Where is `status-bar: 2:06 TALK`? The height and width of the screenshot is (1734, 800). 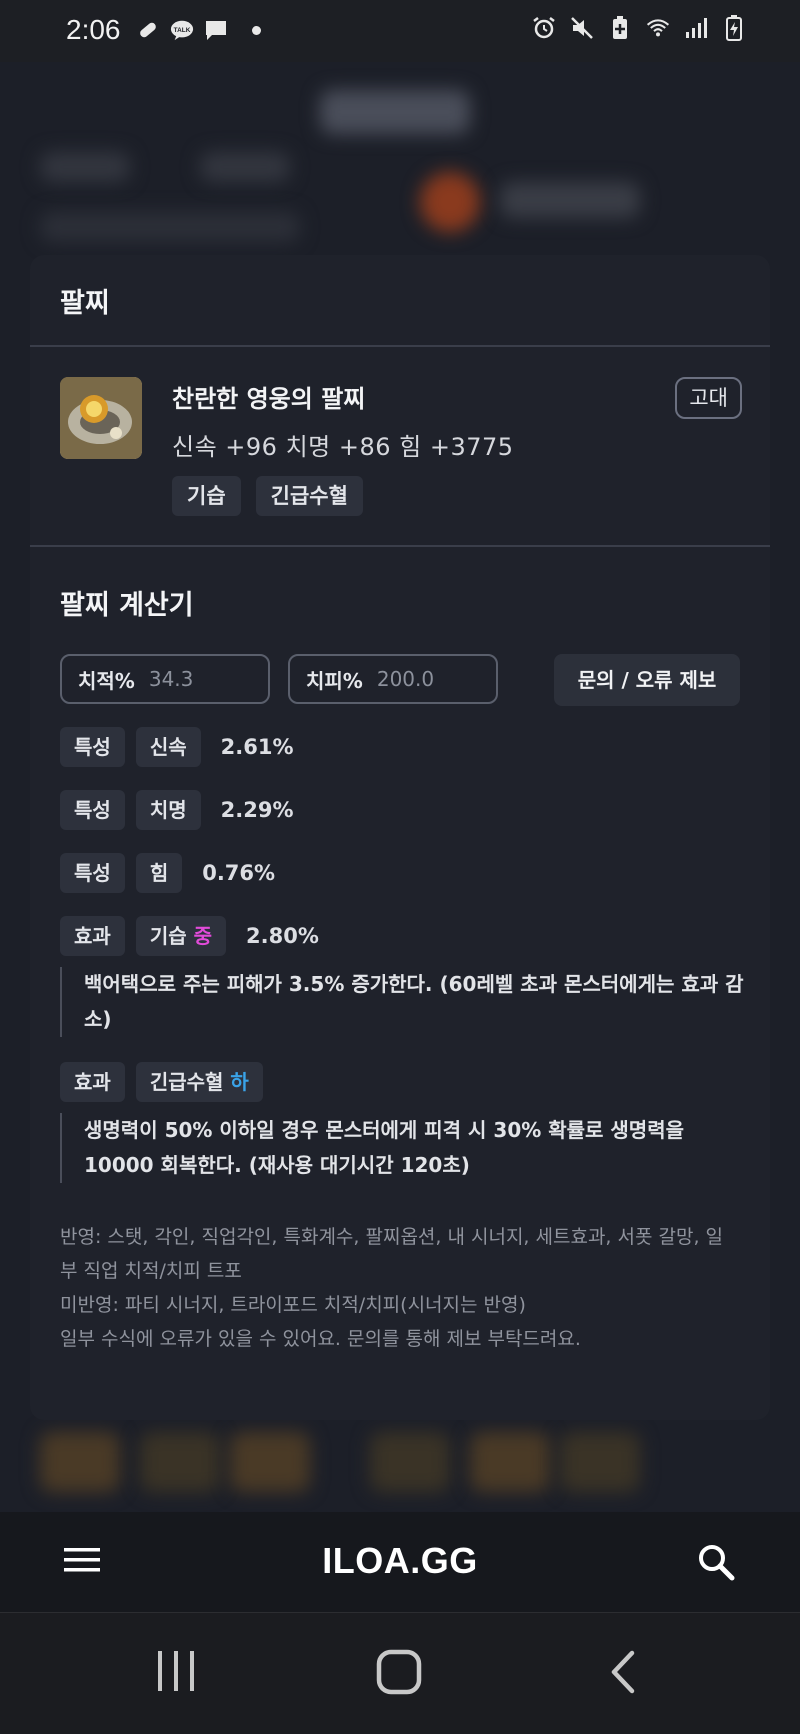
status-bar: 2:06 TALK is located at coordinates (400, 31).